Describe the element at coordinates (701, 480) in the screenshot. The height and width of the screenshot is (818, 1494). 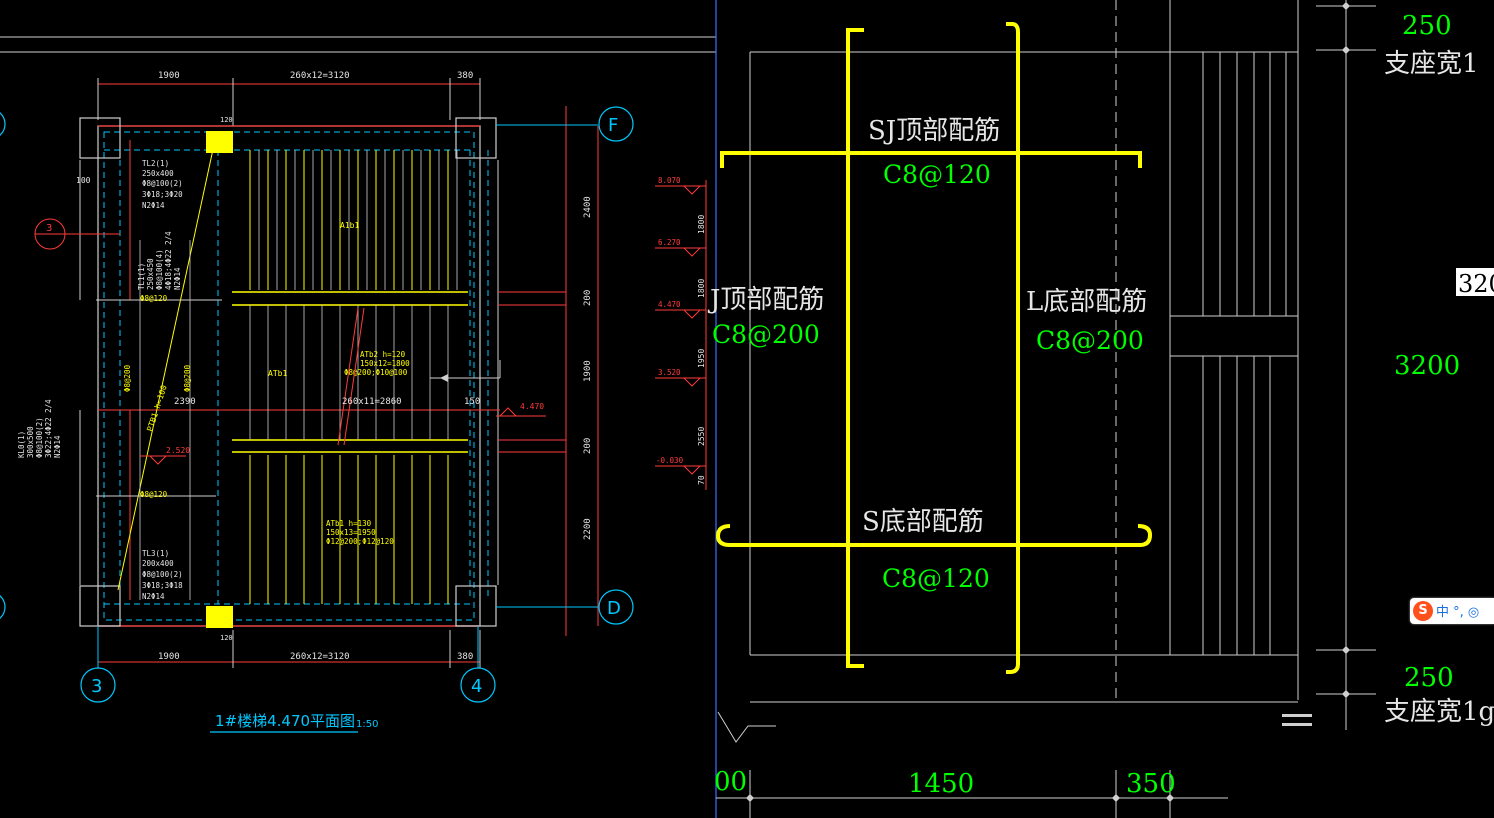
I see `sec-dim-5: 70` at that location.